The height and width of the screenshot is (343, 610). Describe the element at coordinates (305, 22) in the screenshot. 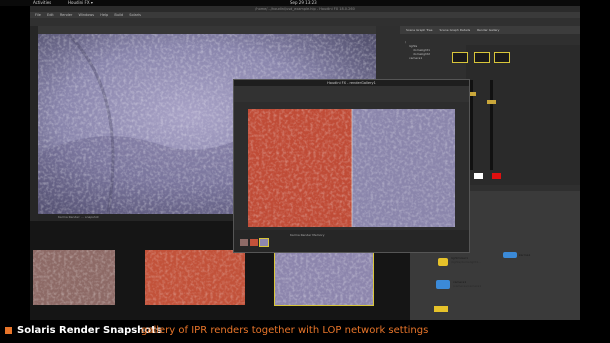

I see `shelf-toolbar` at that location.